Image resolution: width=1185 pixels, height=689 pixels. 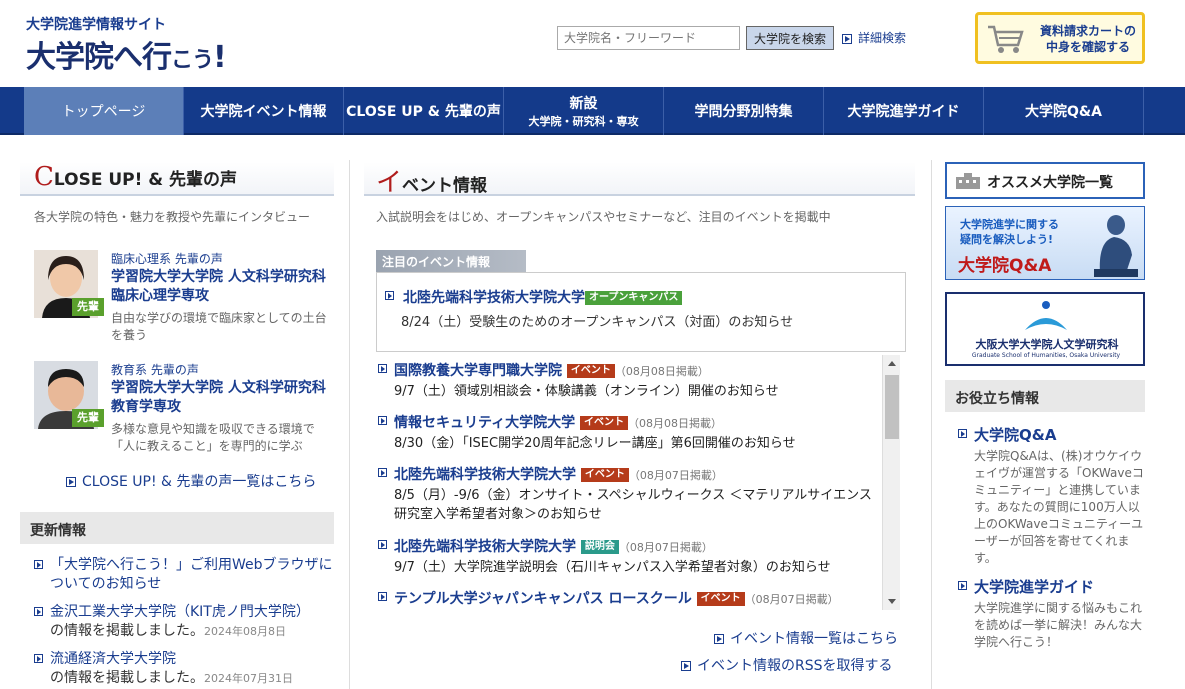 What do you see at coordinates (595, 443) in the screenshot?
I see `event-text: 8/30（金）「ISEC開学20周年記念リレー講座」第6回開催のお知らせ` at bounding box center [595, 443].